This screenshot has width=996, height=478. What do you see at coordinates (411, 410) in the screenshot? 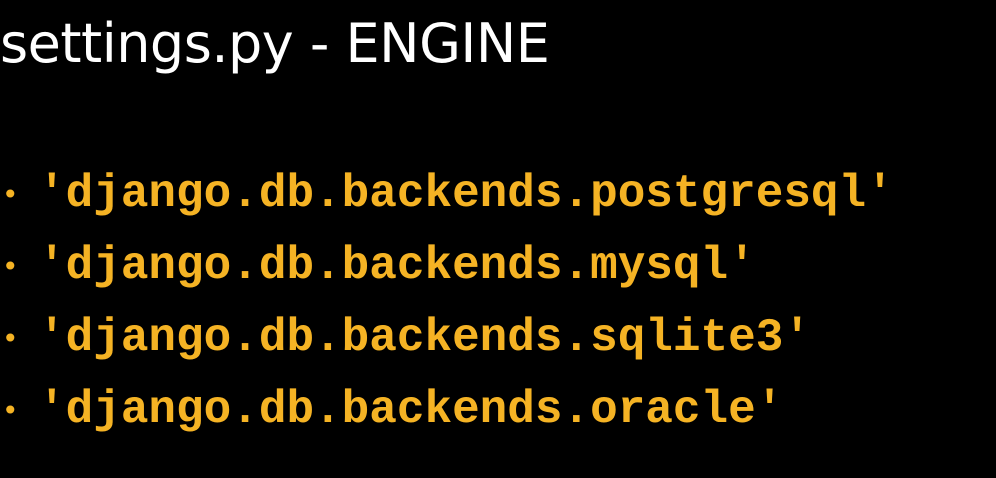
I see `bullet-text: 'django.db.backends.oracle'` at bounding box center [411, 410].